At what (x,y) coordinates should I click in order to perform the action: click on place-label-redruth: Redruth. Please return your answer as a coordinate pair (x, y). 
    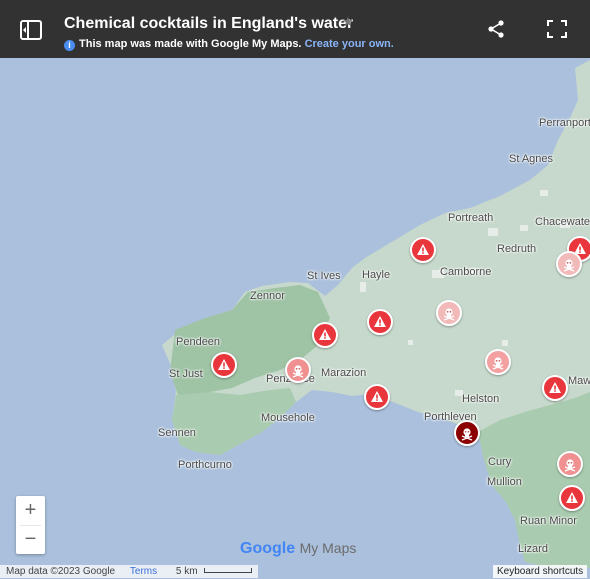
    Looking at the image, I should click on (517, 249).